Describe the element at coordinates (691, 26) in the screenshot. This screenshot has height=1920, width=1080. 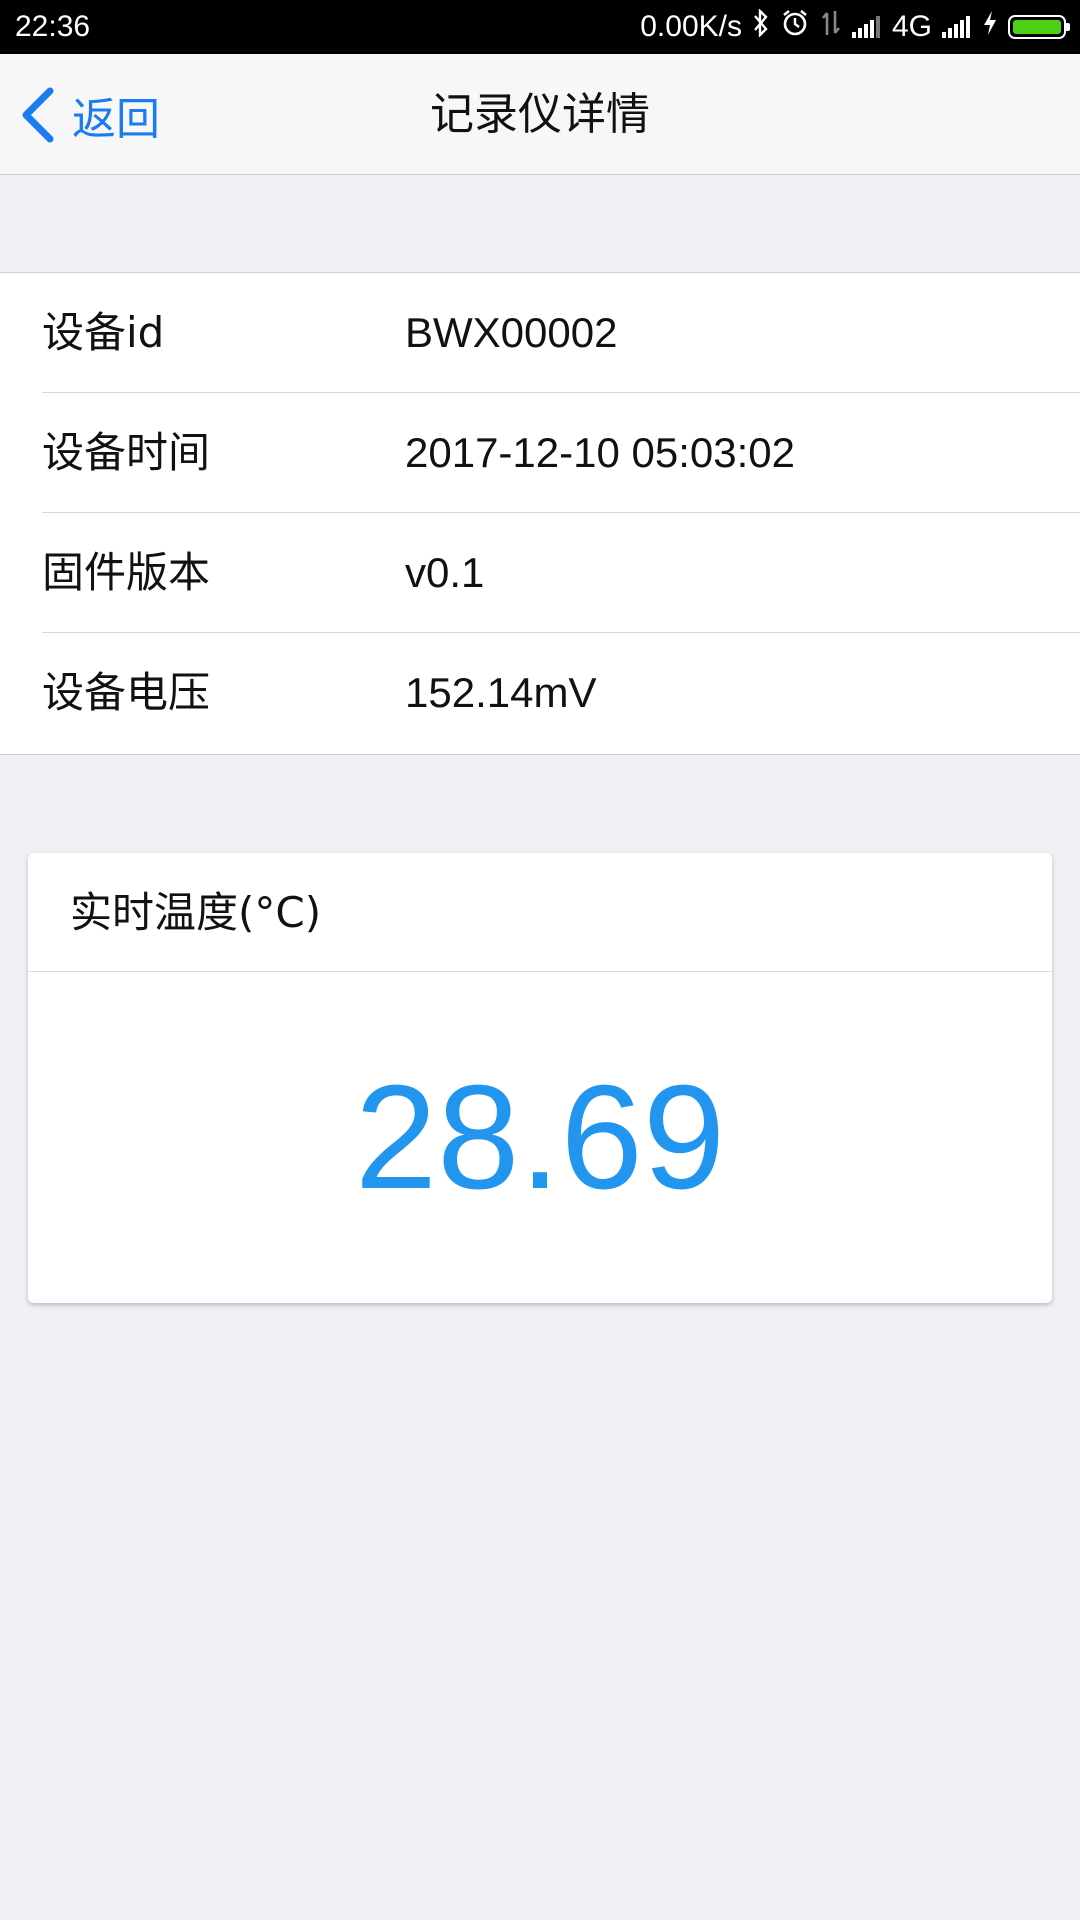
I see `network-speed: 0.00K/s` at that location.